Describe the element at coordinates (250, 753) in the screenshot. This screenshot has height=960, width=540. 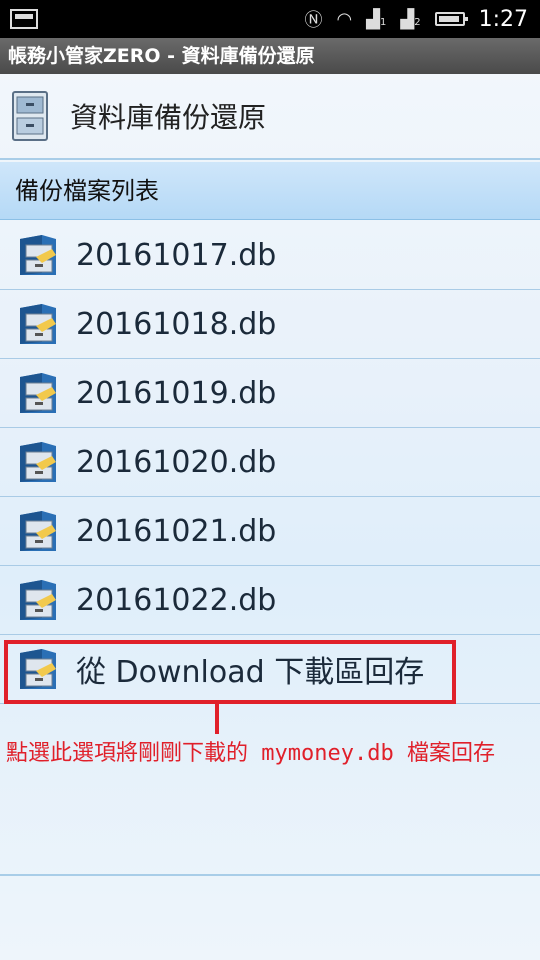
I see `annotation-text: 點選此選項將剛剛下載的 mymoney.db 檔案回存` at that location.